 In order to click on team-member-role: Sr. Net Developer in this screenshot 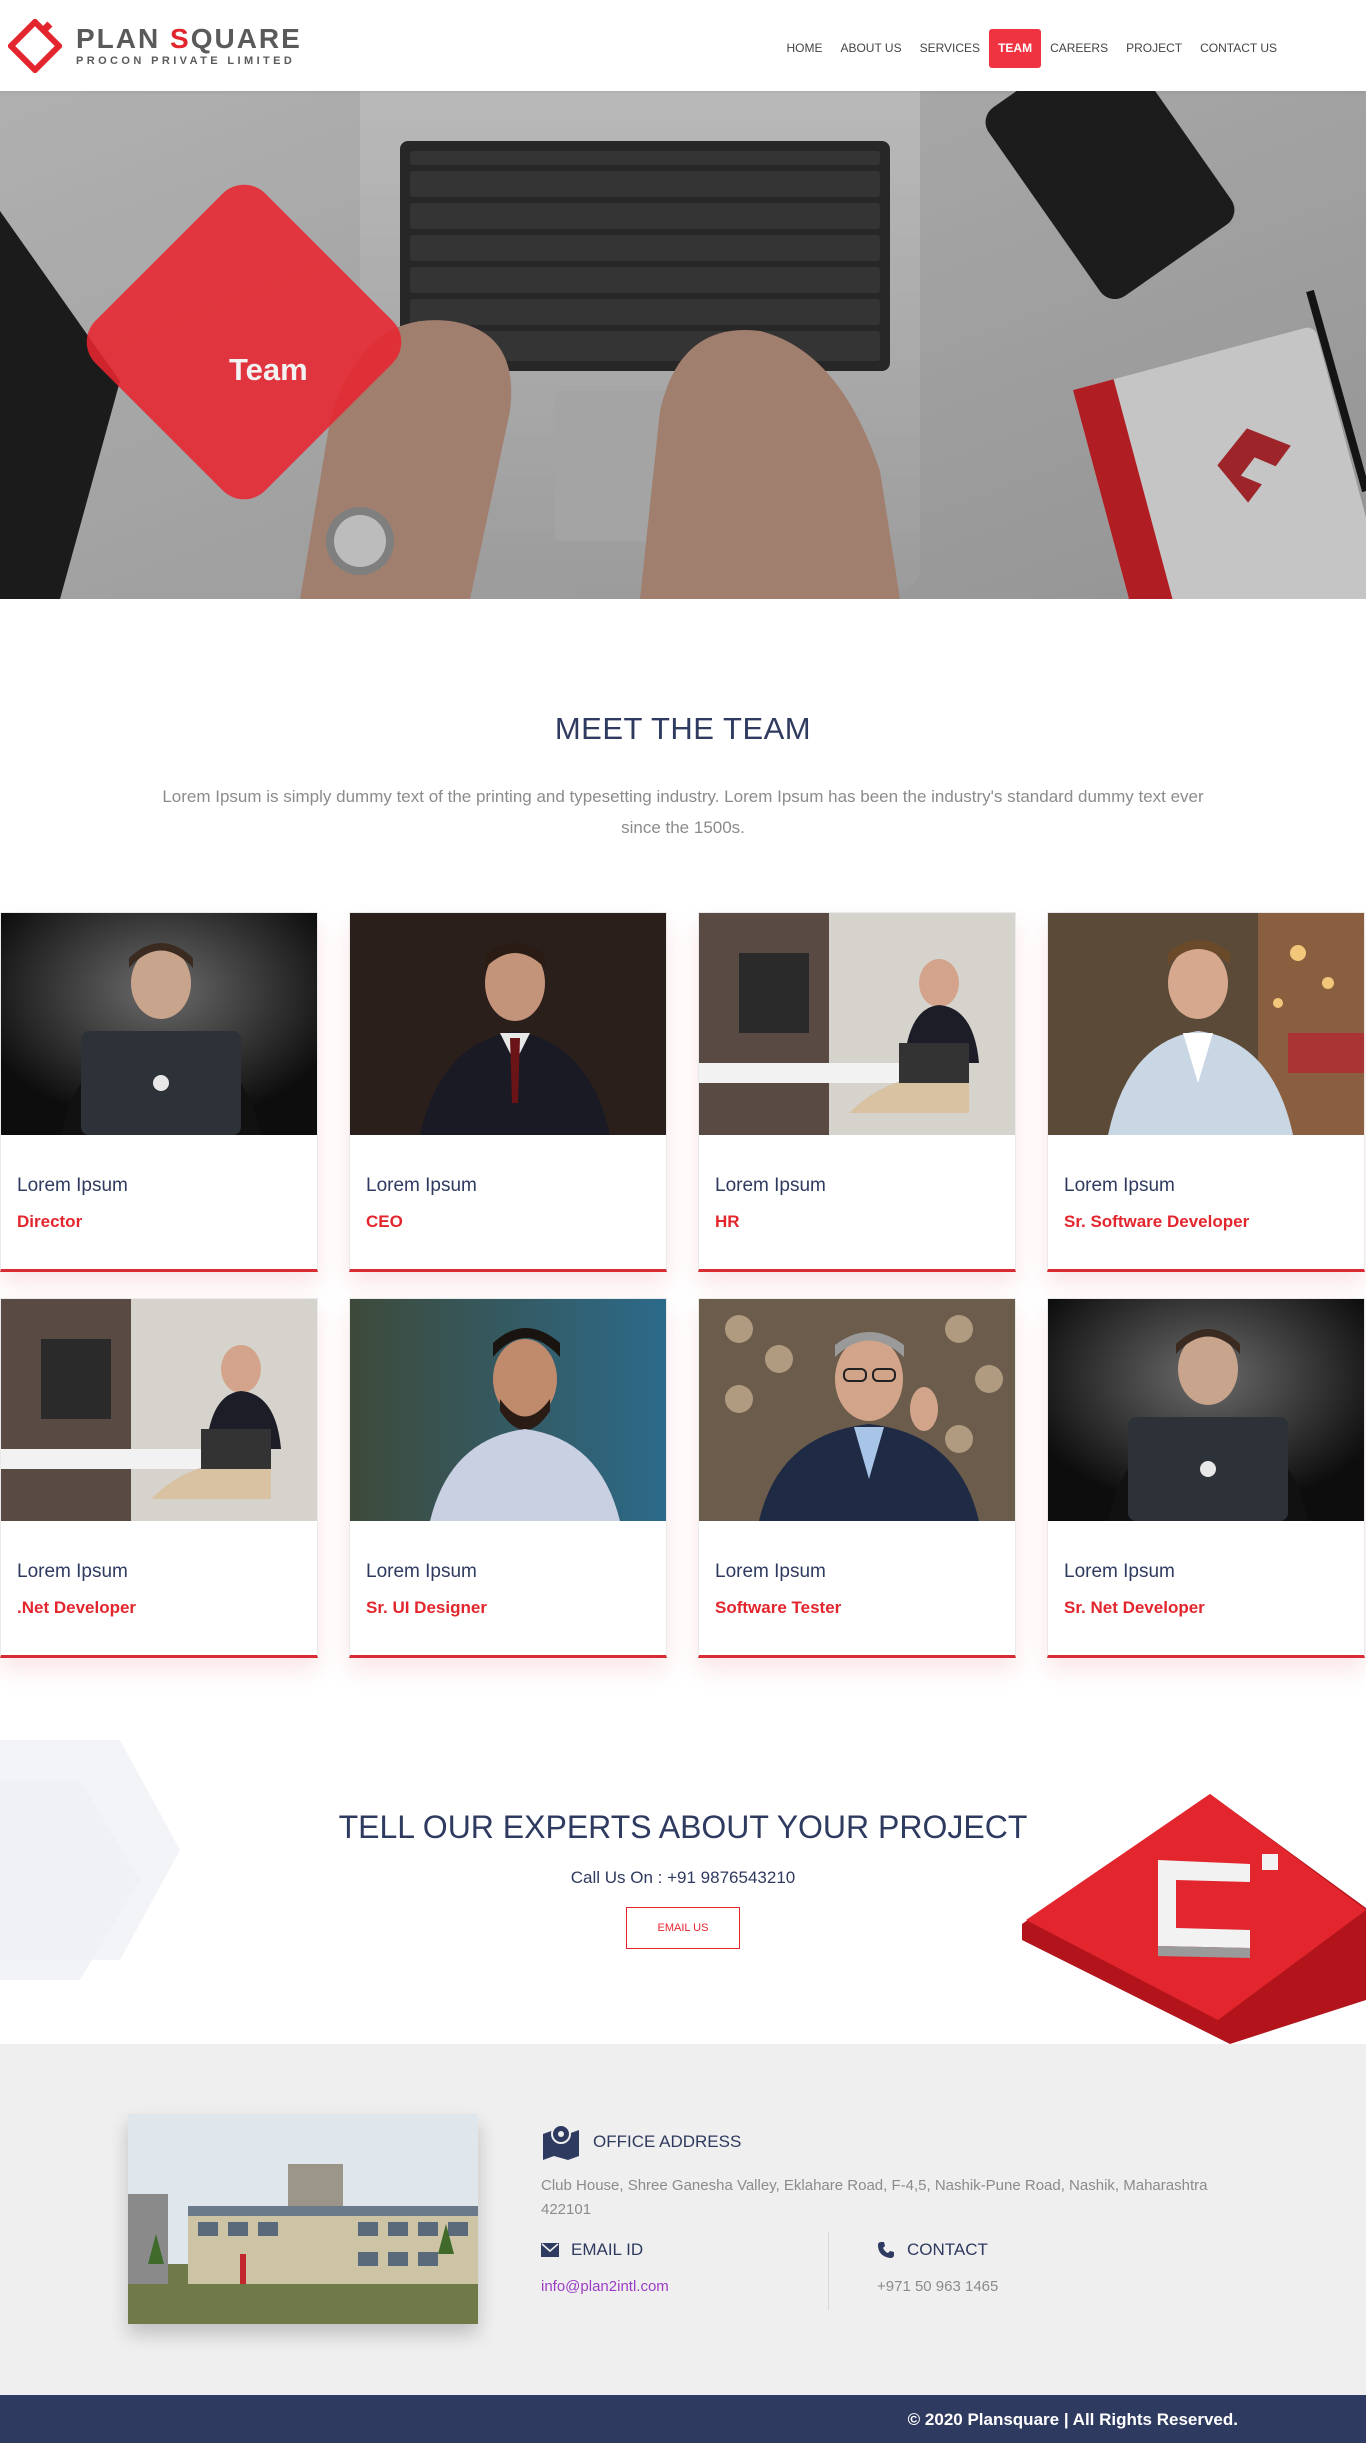, I will do `click(1134, 1607)`.